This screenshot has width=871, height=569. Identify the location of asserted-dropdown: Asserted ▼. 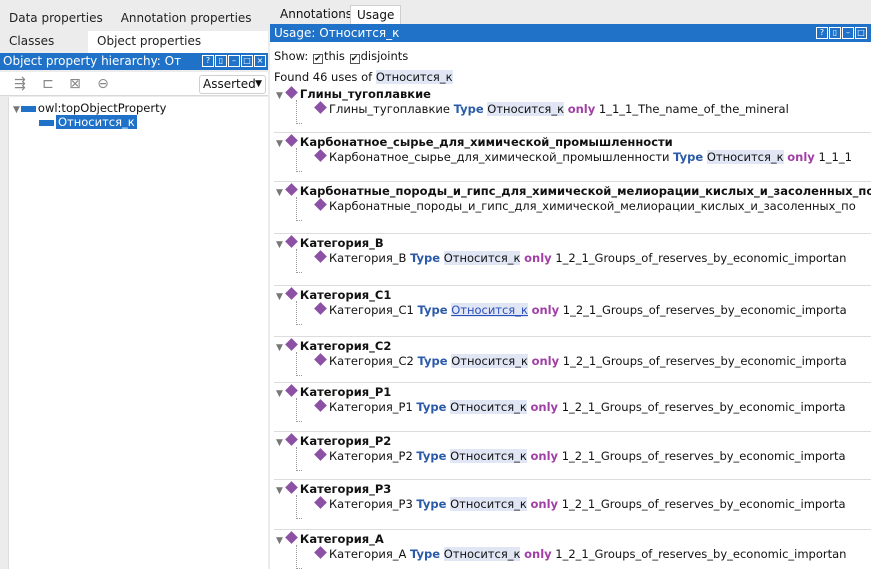
(232, 84).